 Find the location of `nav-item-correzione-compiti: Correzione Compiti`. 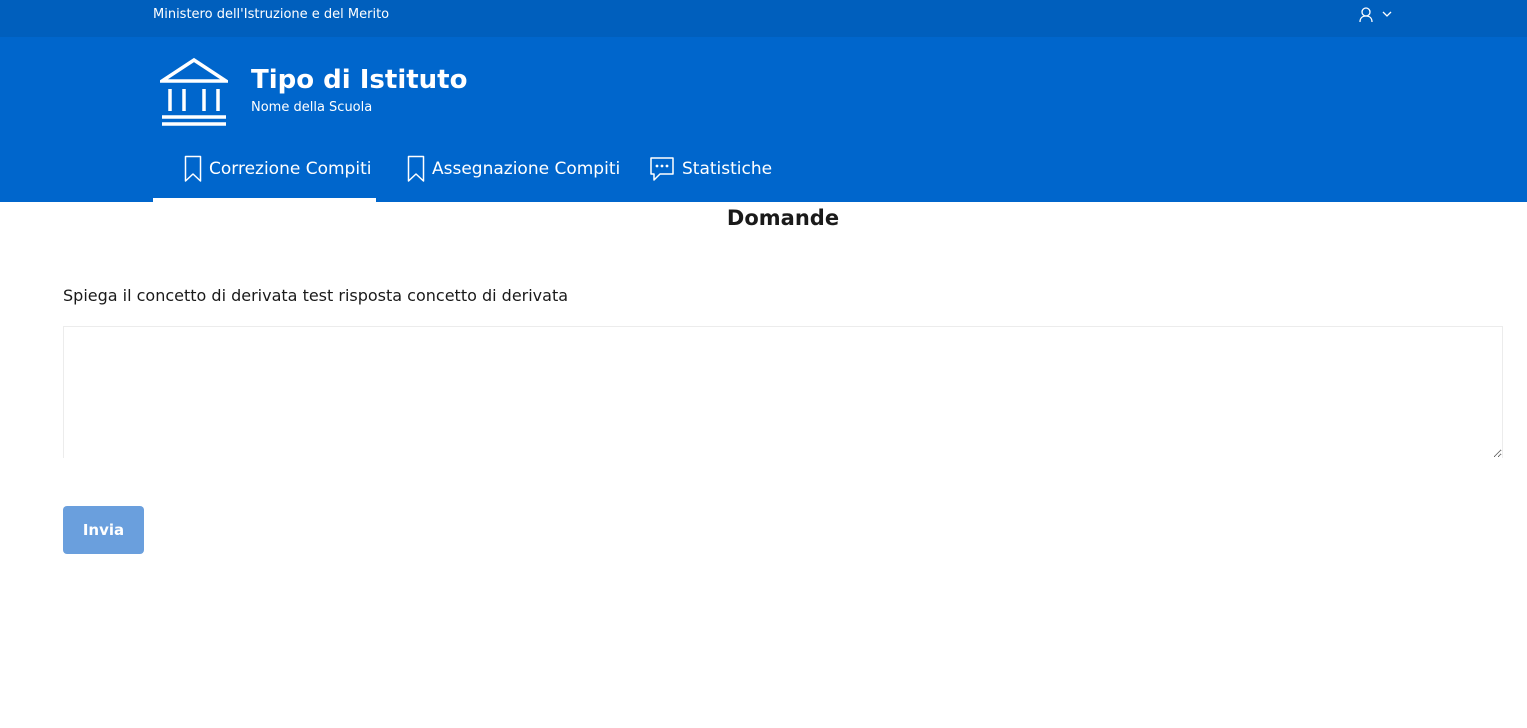

nav-item-correzione-compiti: Correzione Compiti is located at coordinates (264, 175).